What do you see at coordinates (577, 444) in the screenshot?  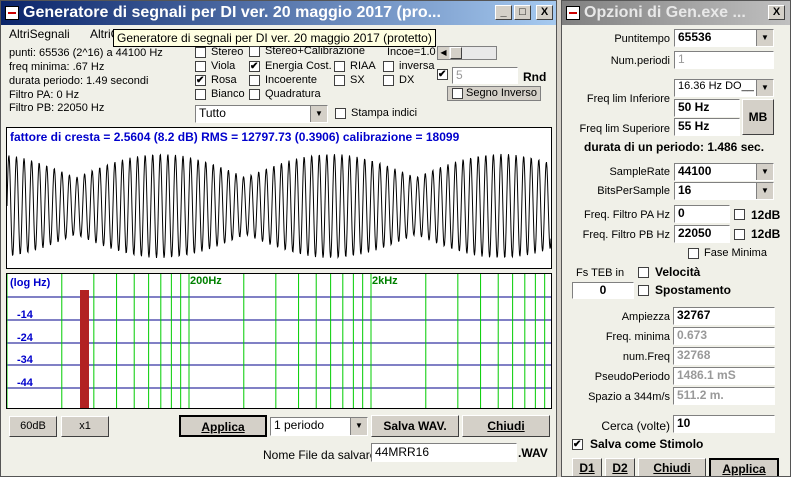 I see `salva-stimolo-checkbox` at bounding box center [577, 444].